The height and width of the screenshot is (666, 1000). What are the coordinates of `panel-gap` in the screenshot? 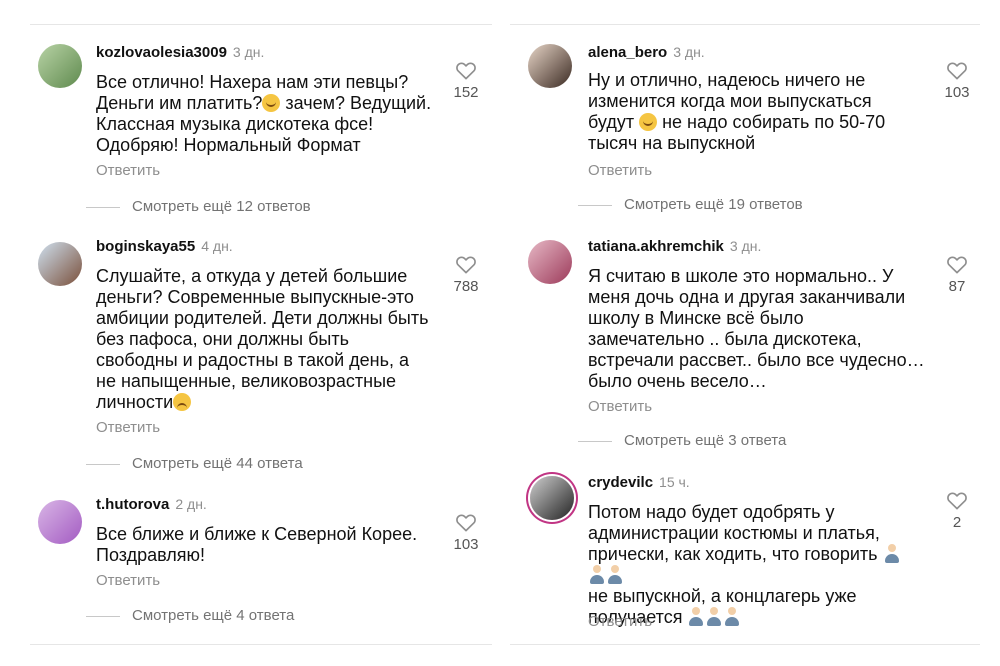 It's located at (501, 333).